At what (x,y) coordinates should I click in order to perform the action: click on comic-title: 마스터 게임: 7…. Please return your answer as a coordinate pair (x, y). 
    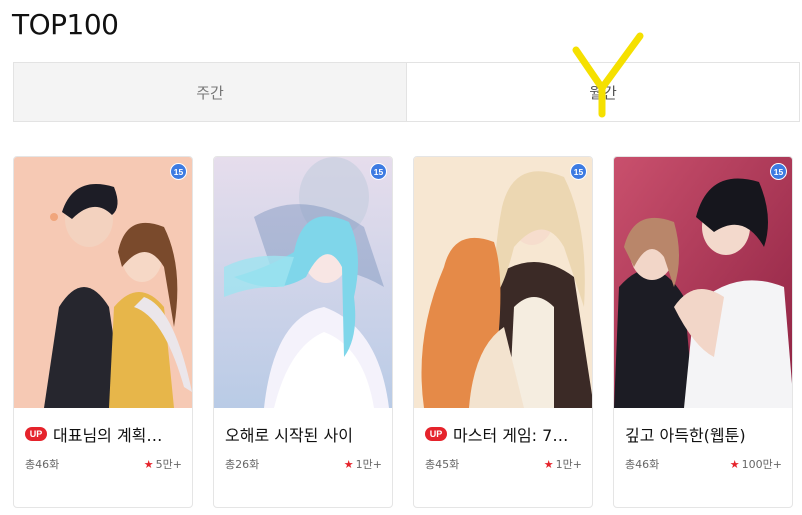
    Looking at the image, I should click on (510, 434).